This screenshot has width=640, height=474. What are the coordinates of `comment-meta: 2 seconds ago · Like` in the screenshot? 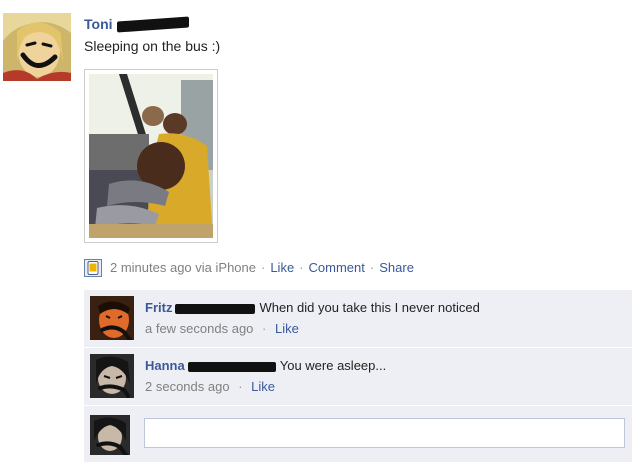 It's located at (210, 387).